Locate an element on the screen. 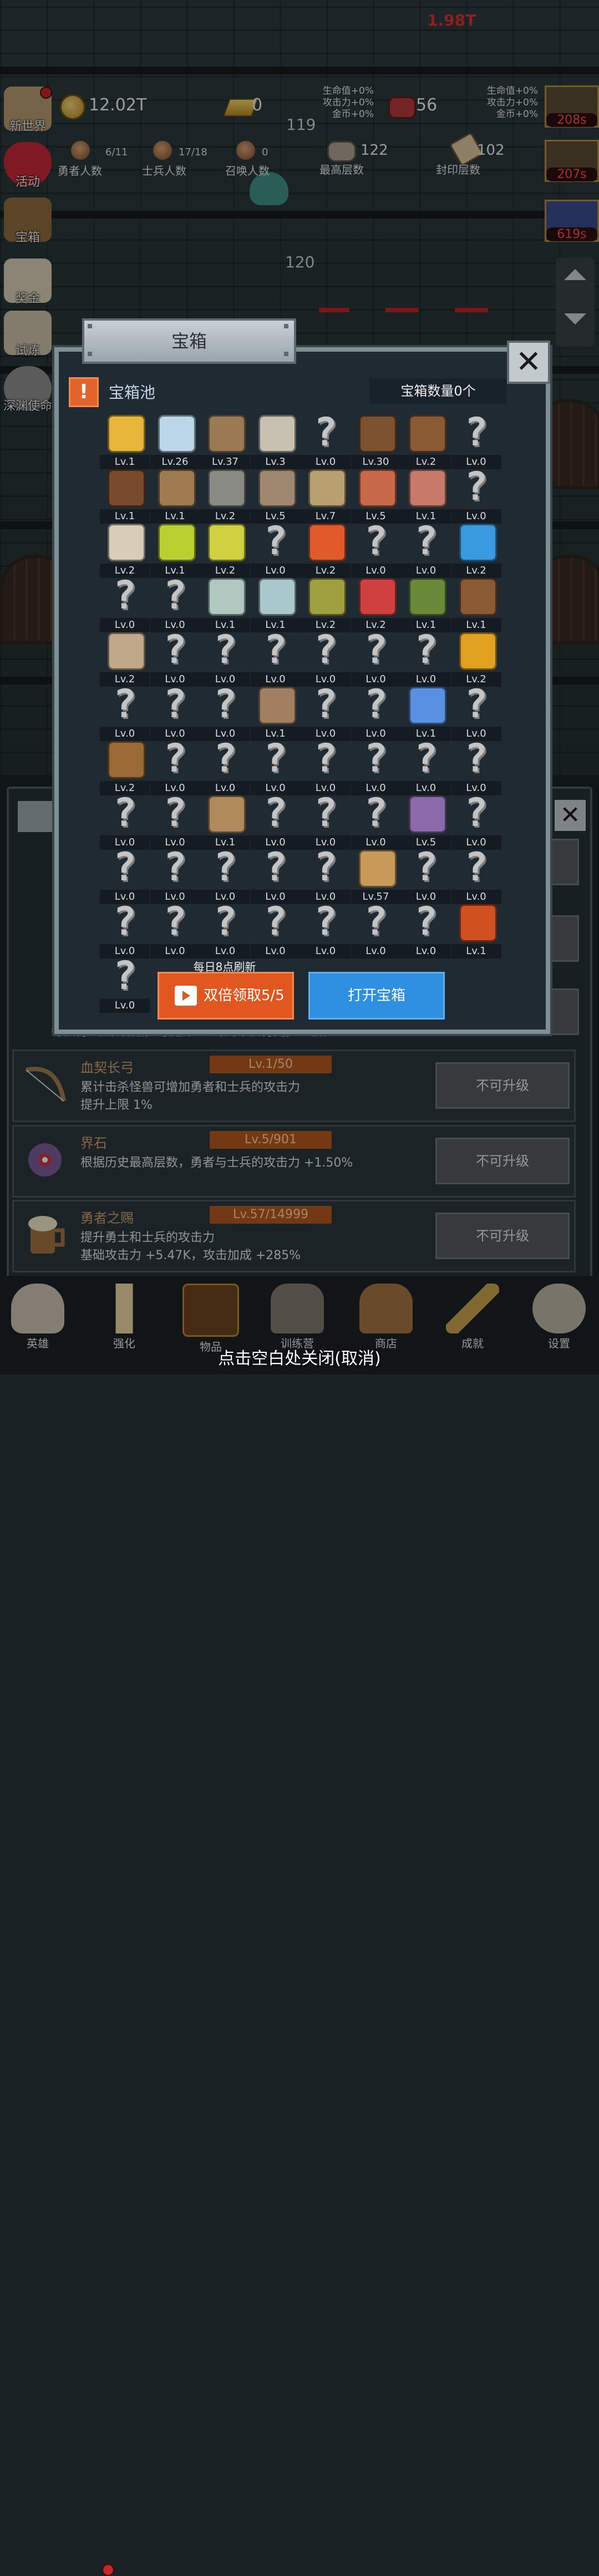 This screenshot has height=2576, width=599. chest-item-sack: Lv.2 is located at coordinates (125, 551).